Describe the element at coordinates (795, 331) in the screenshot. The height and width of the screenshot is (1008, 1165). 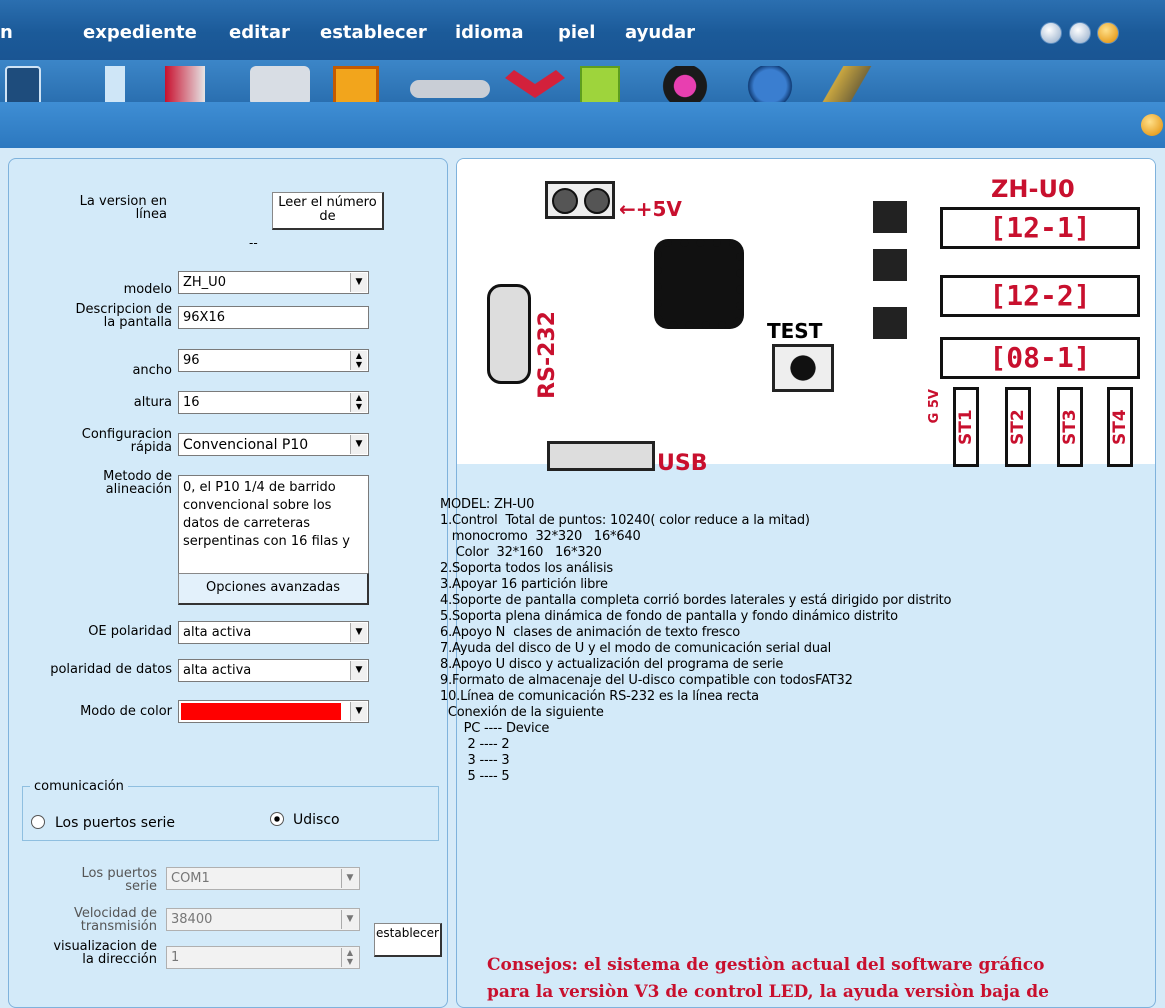
I see `test-label: TEST` at that location.